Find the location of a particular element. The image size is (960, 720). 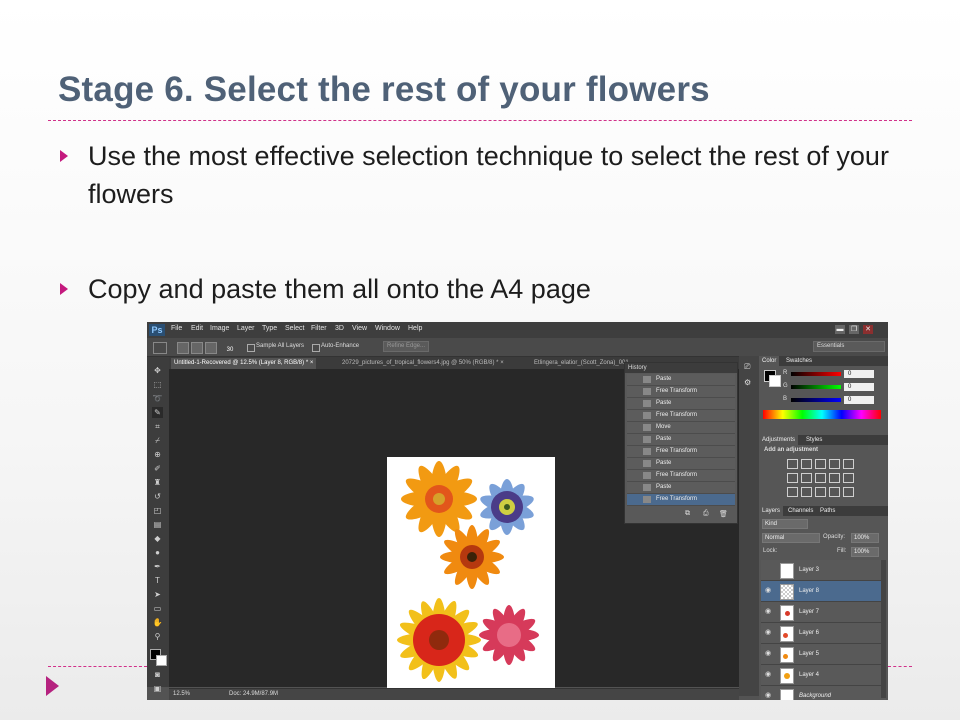

zoom-level: 12.5% is located at coordinates (181, 694).